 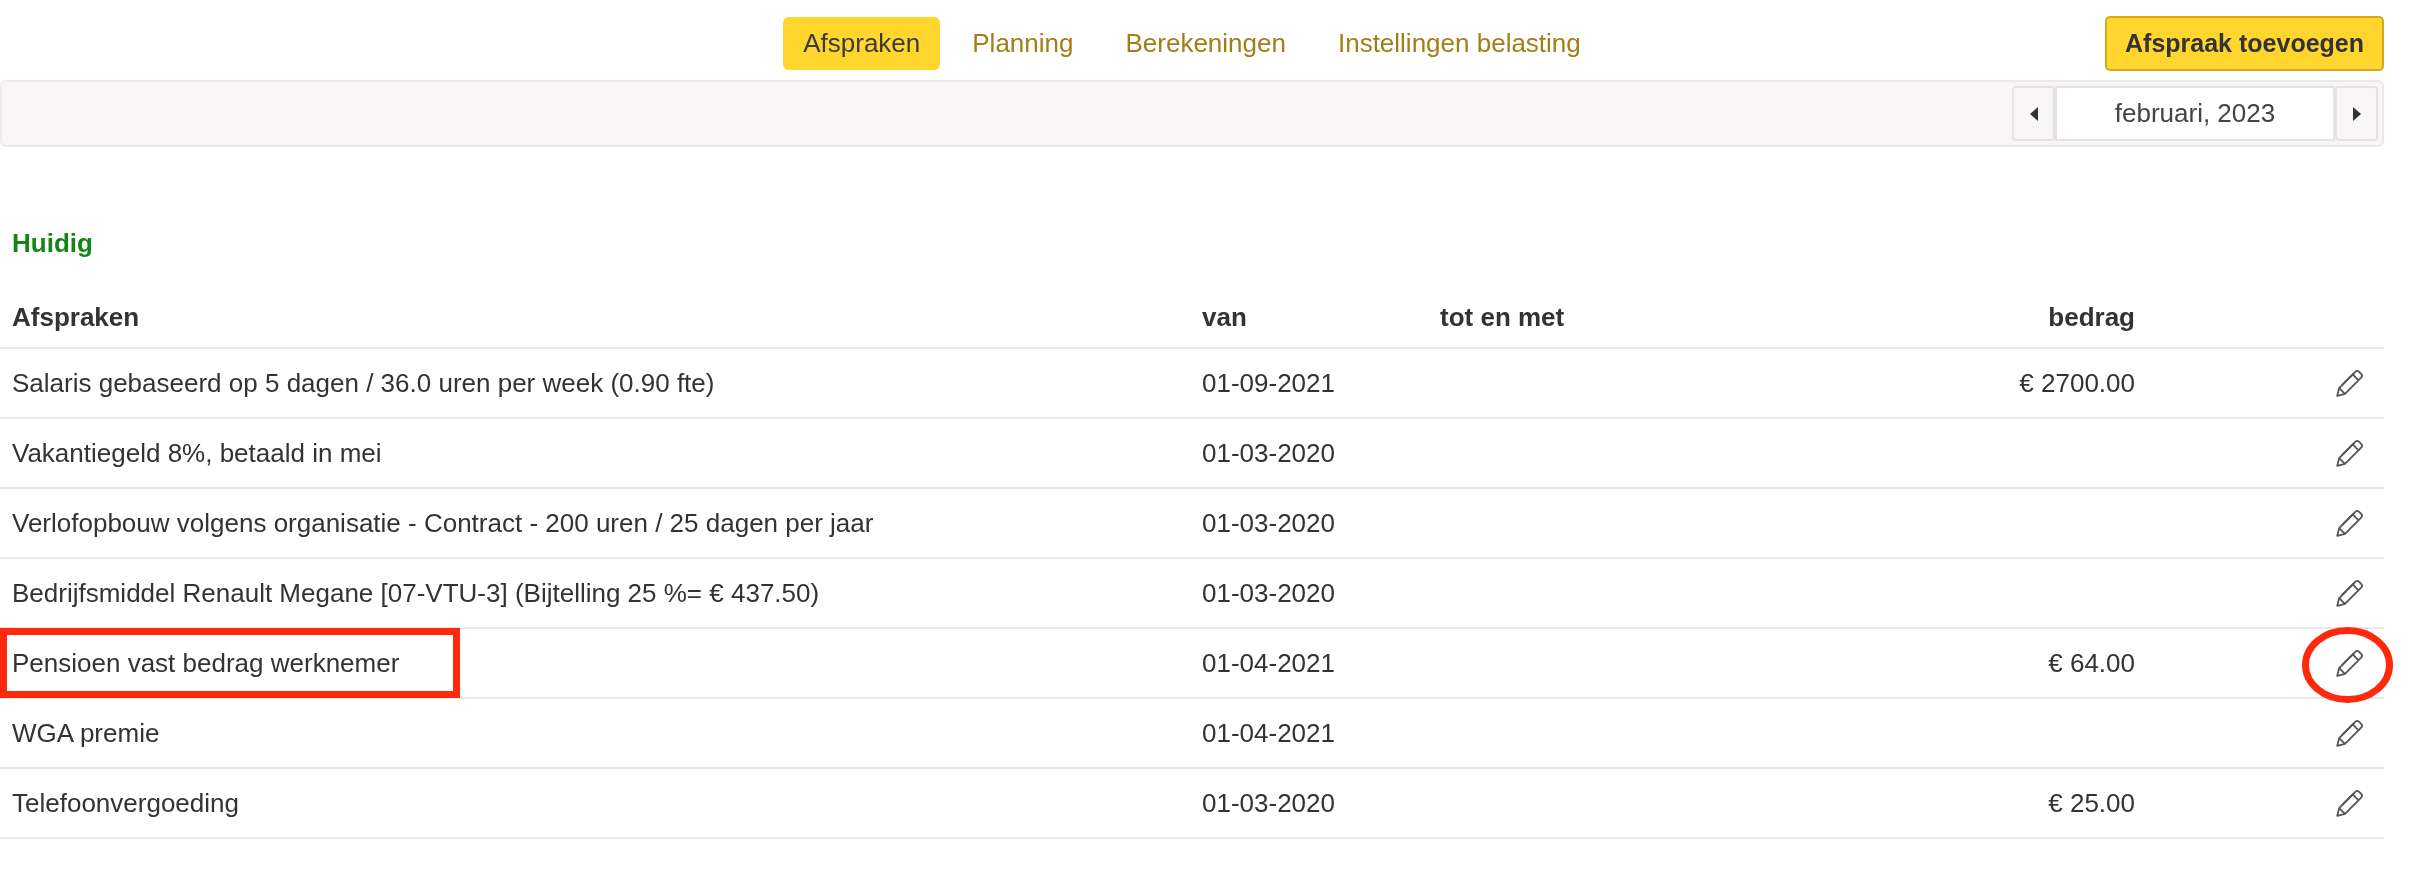 I want to click on appointment-name: Pensioen vast bedrag werknemer, so click(x=206, y=663).